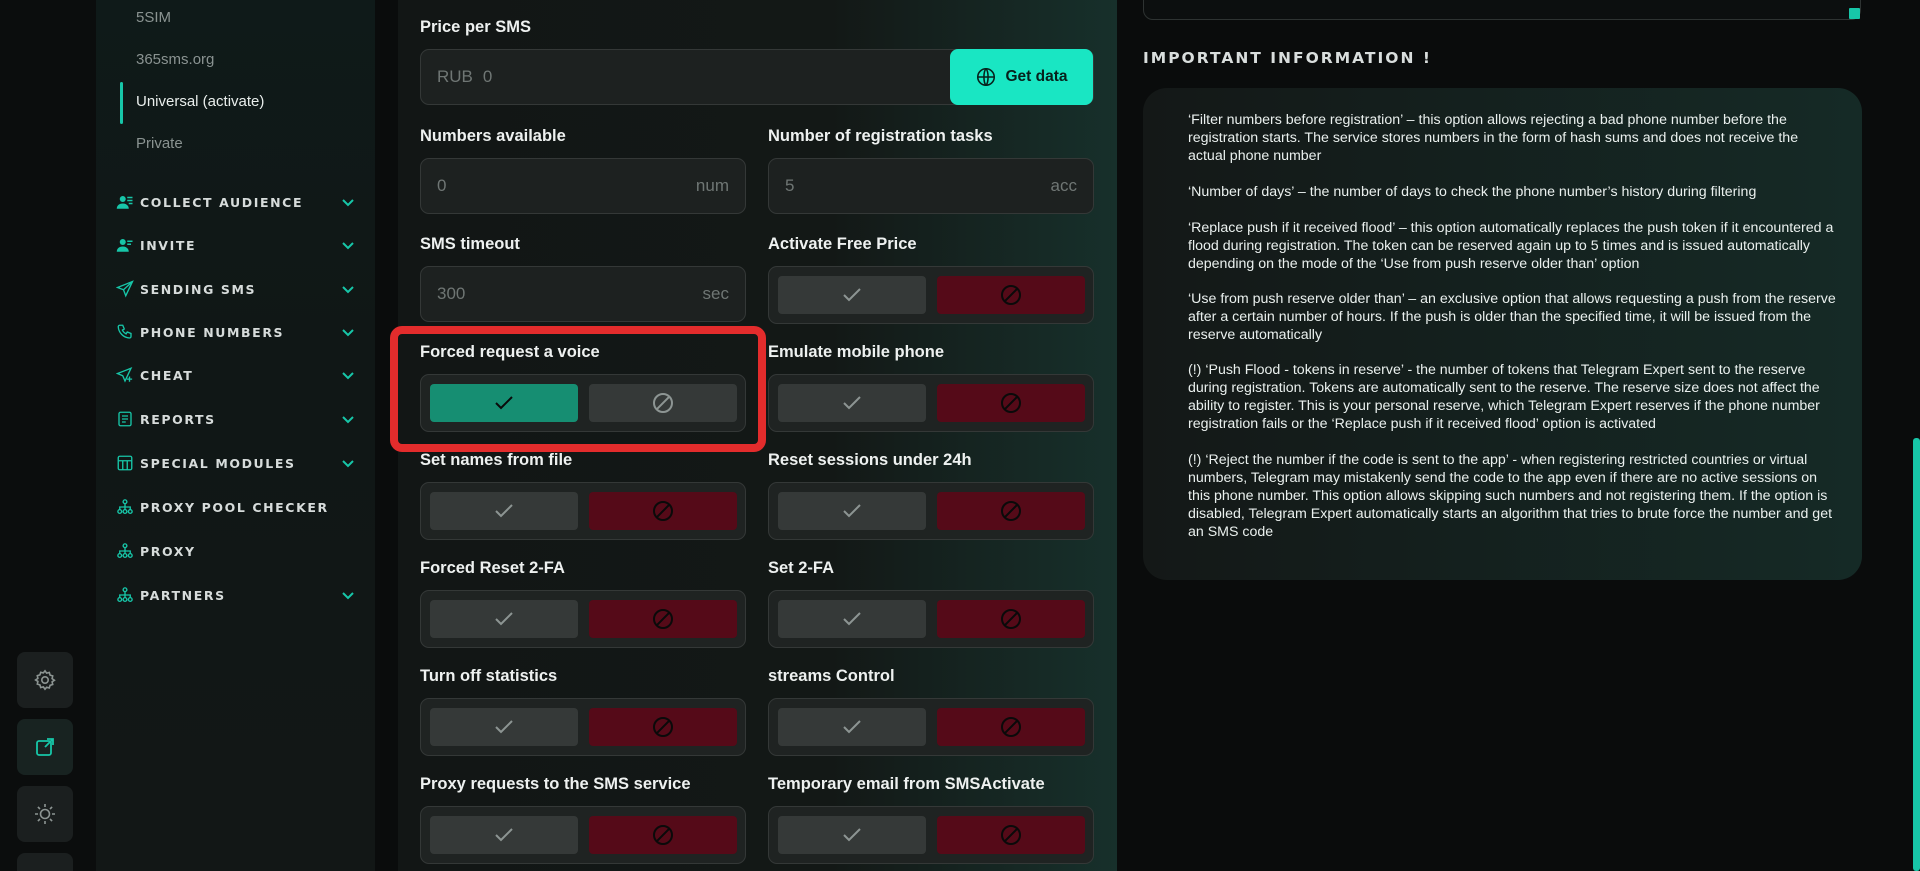  I want to click on nav-label: INVITE, so click(168, 245).